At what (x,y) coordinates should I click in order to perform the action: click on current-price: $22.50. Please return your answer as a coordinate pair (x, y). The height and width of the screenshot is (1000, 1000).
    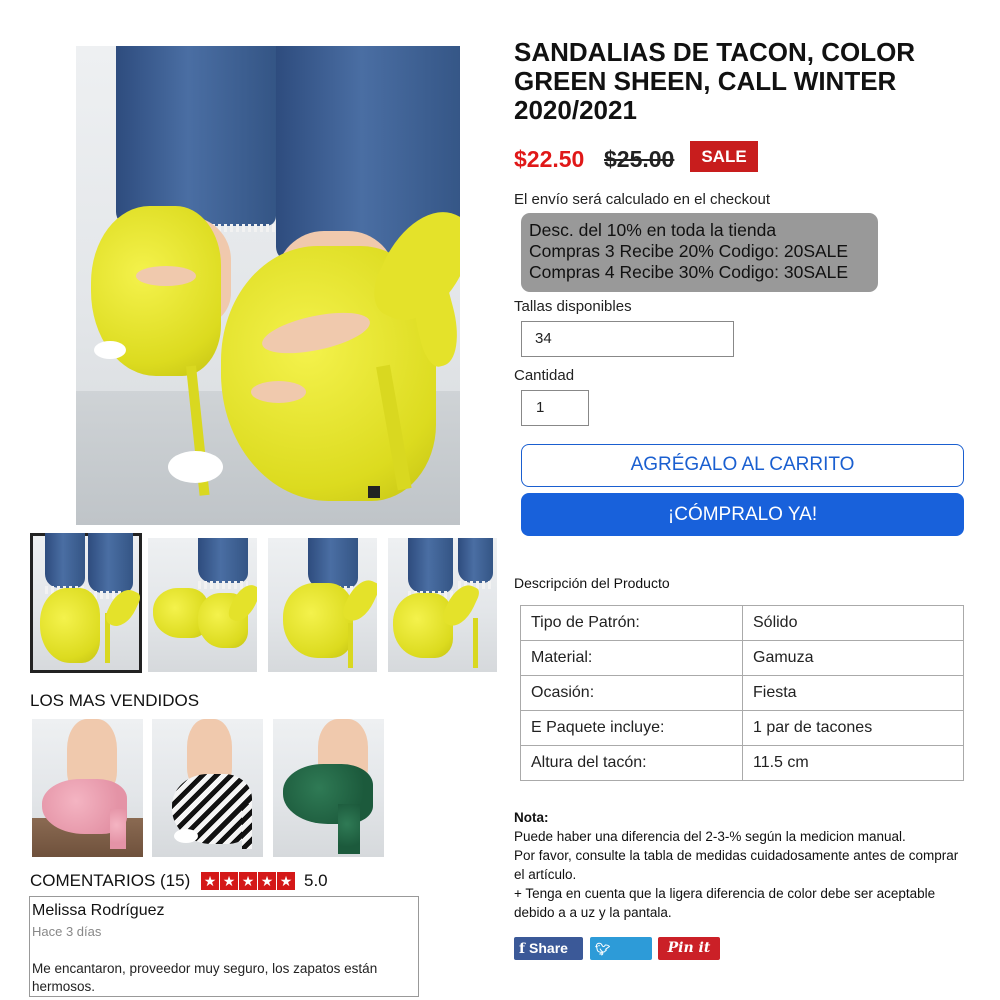
    Looking at the image, I should click on (549, 159).